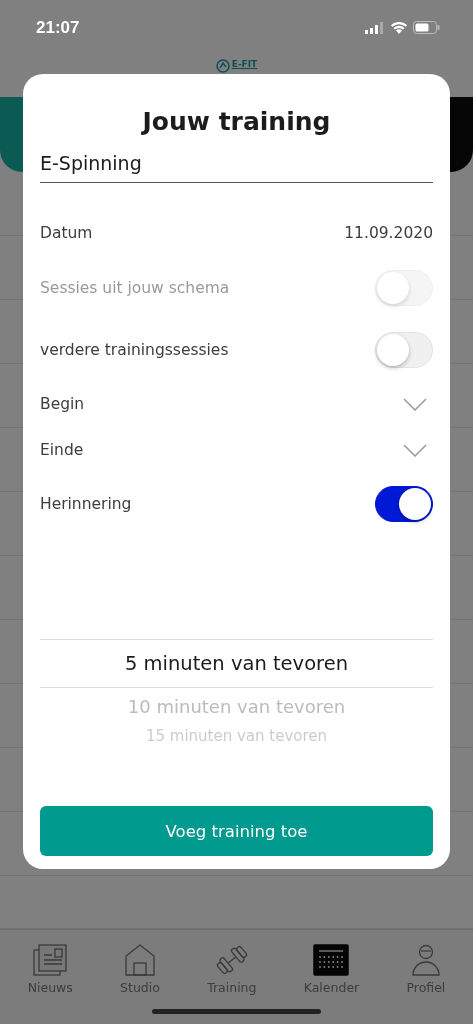  Describe the element at coordinates (236, 122) in the screenshot. I see `dialog-title: Jouw training` at that location.